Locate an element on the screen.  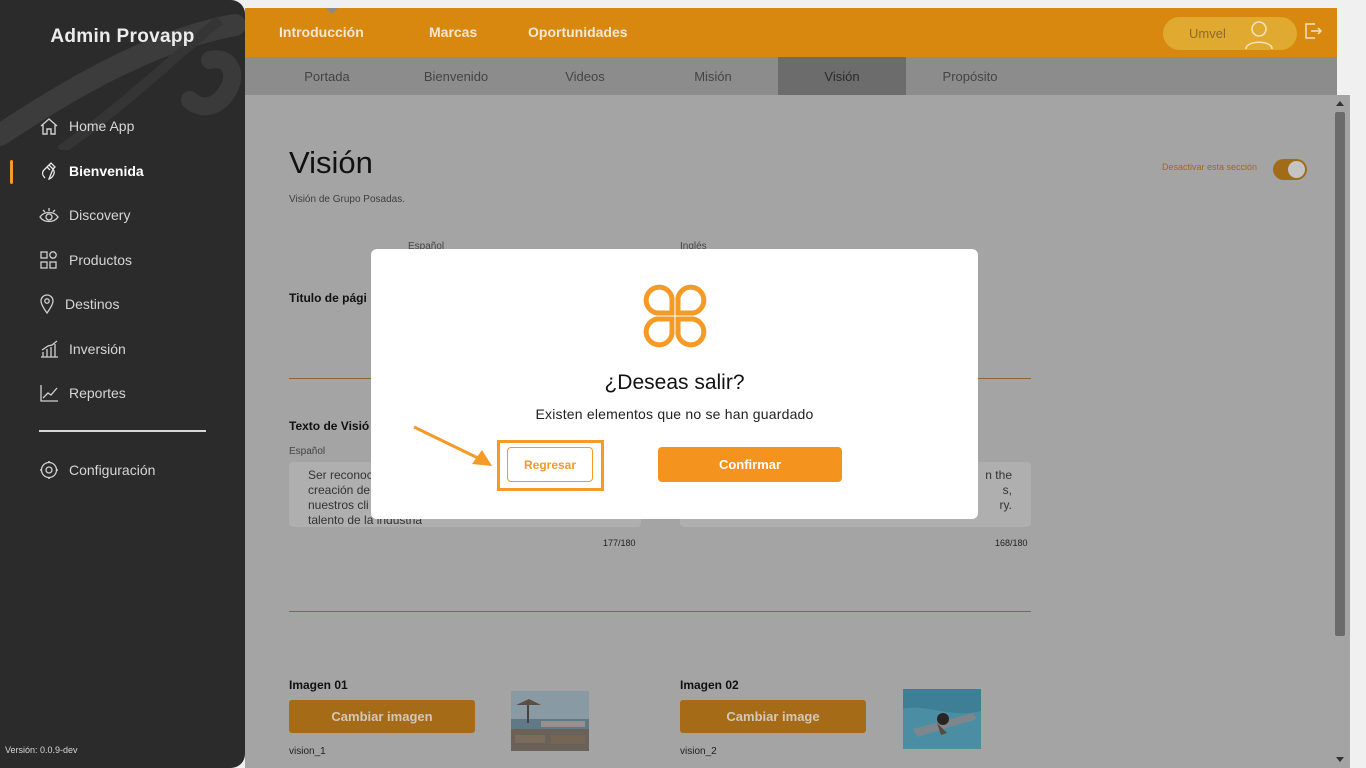
image-01-label: Imagen 01 is located at coordinates (318, 685).